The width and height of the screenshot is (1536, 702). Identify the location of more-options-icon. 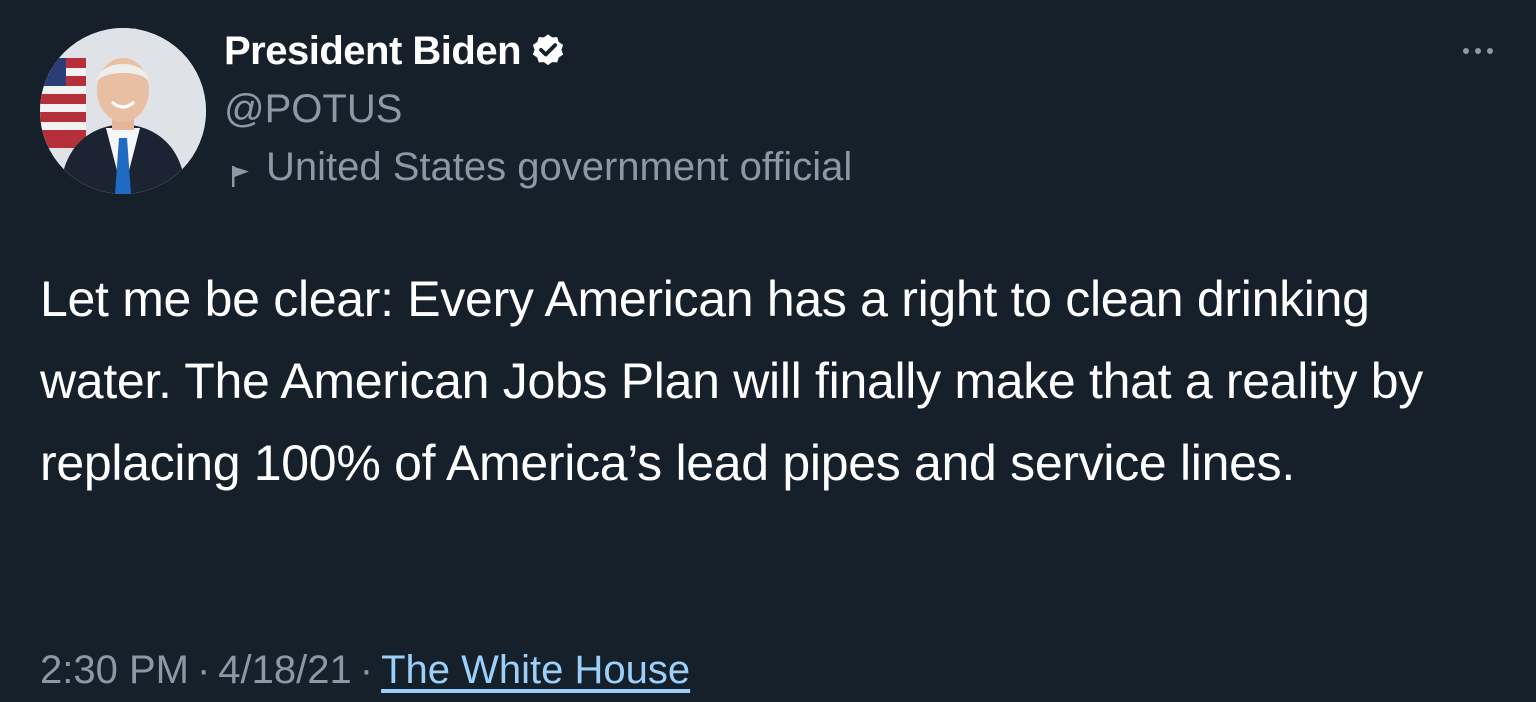
(1478, 51).